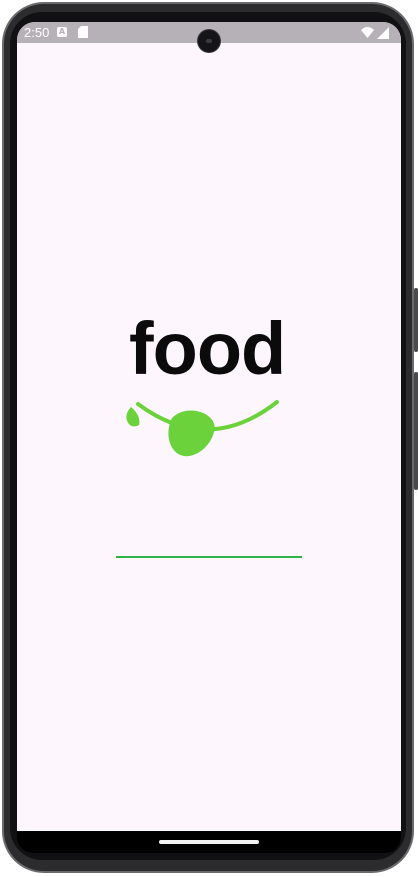 This screenshot has width=418, height=877. What do you see at coordinates (383, 33) in the screenshot?
I see `cell-signal-icon` at bounding box center [383, 33].